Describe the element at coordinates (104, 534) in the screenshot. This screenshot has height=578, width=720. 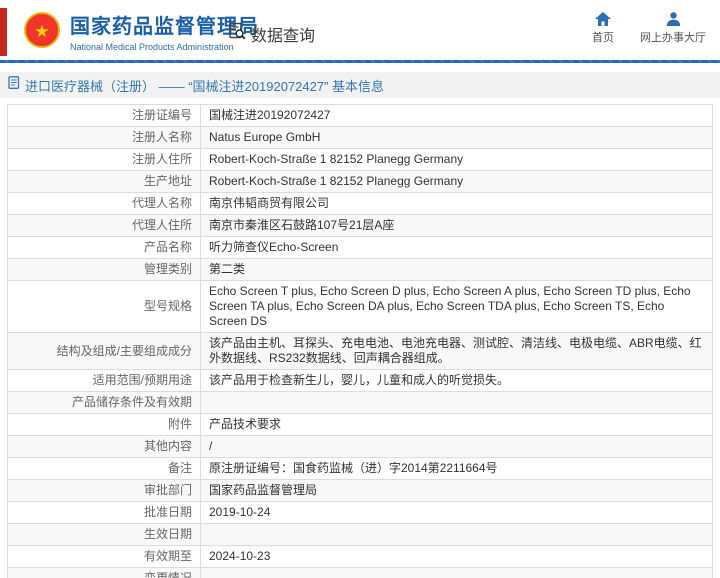
I see `row-label: 生效日期` at that location.